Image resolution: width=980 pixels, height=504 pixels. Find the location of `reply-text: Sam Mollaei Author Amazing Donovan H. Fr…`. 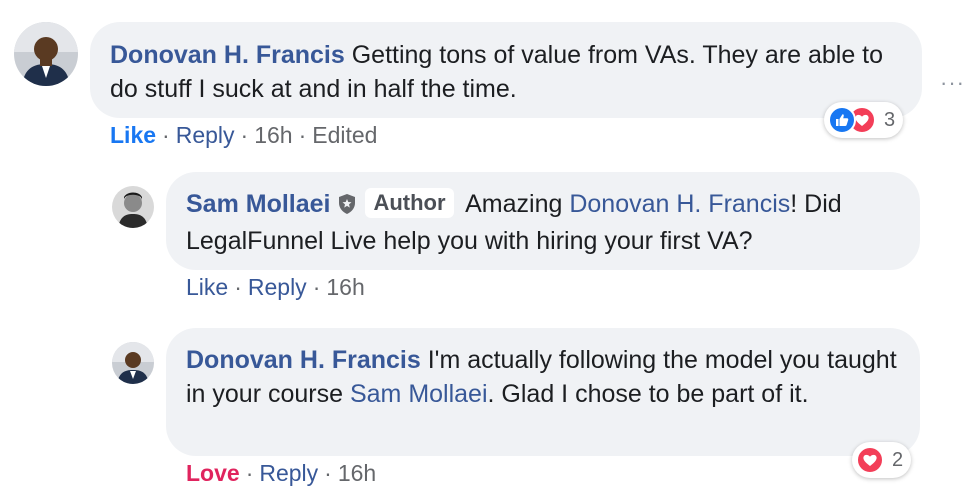

reply-text: Sam Mollaei Author Amazing Donovan H. Fr… is located at coordinates (543, 222).